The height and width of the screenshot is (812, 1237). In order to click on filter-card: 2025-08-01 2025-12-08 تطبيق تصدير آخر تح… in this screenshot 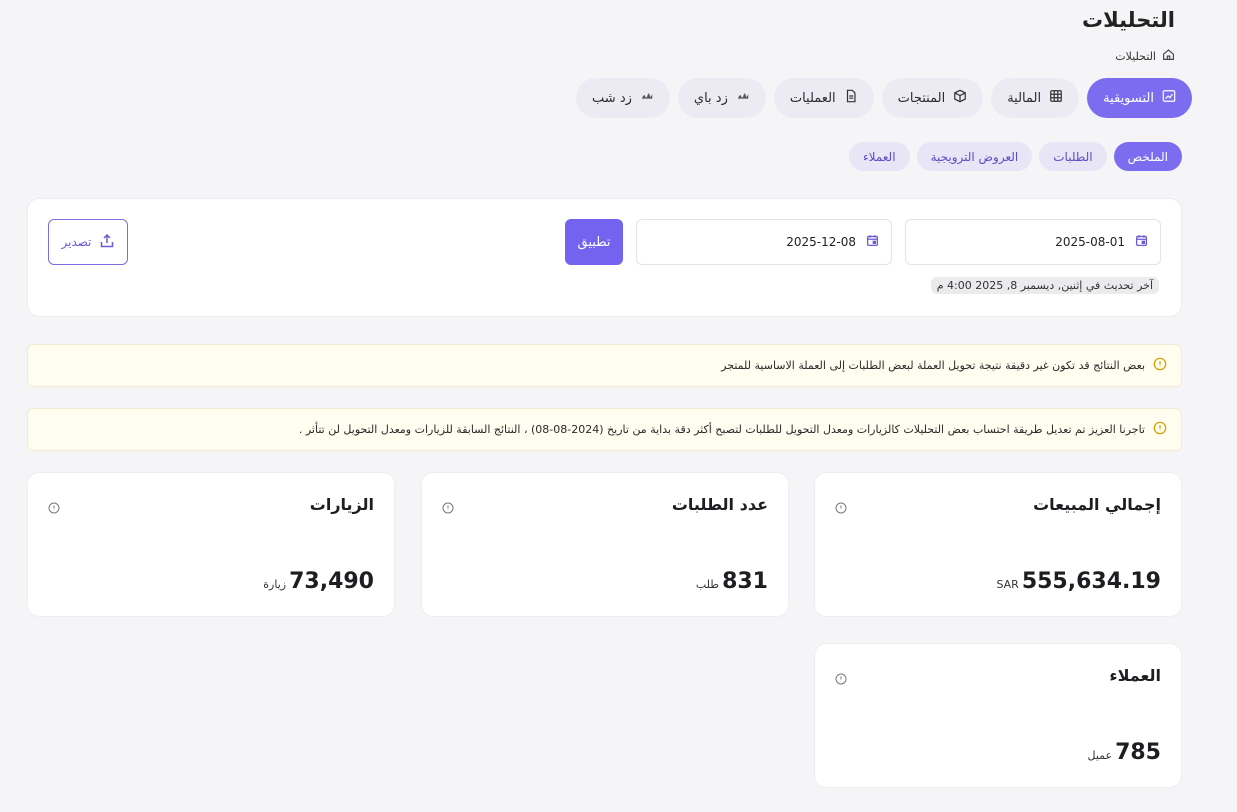, I will do `click(604, 257)`.